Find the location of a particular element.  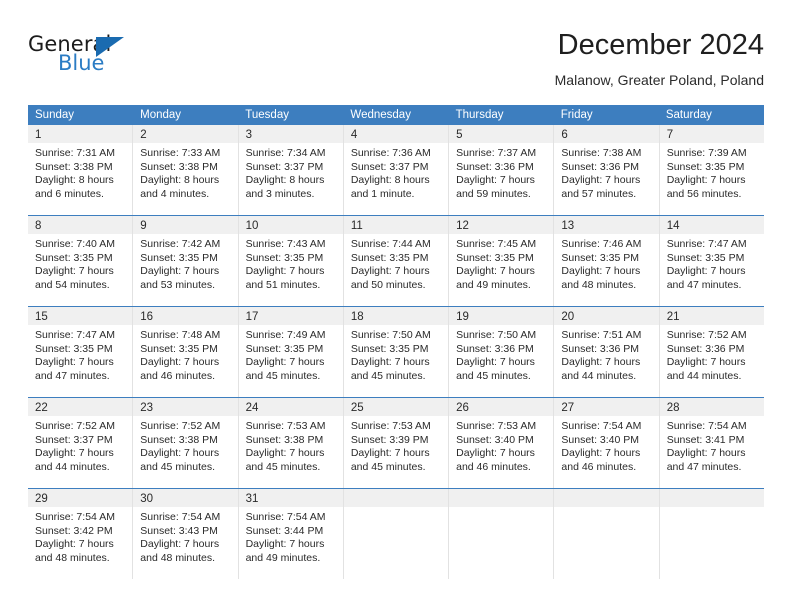

sunrise-text: Sunrise: 7:45 AM is located at coordinates (496, 244).